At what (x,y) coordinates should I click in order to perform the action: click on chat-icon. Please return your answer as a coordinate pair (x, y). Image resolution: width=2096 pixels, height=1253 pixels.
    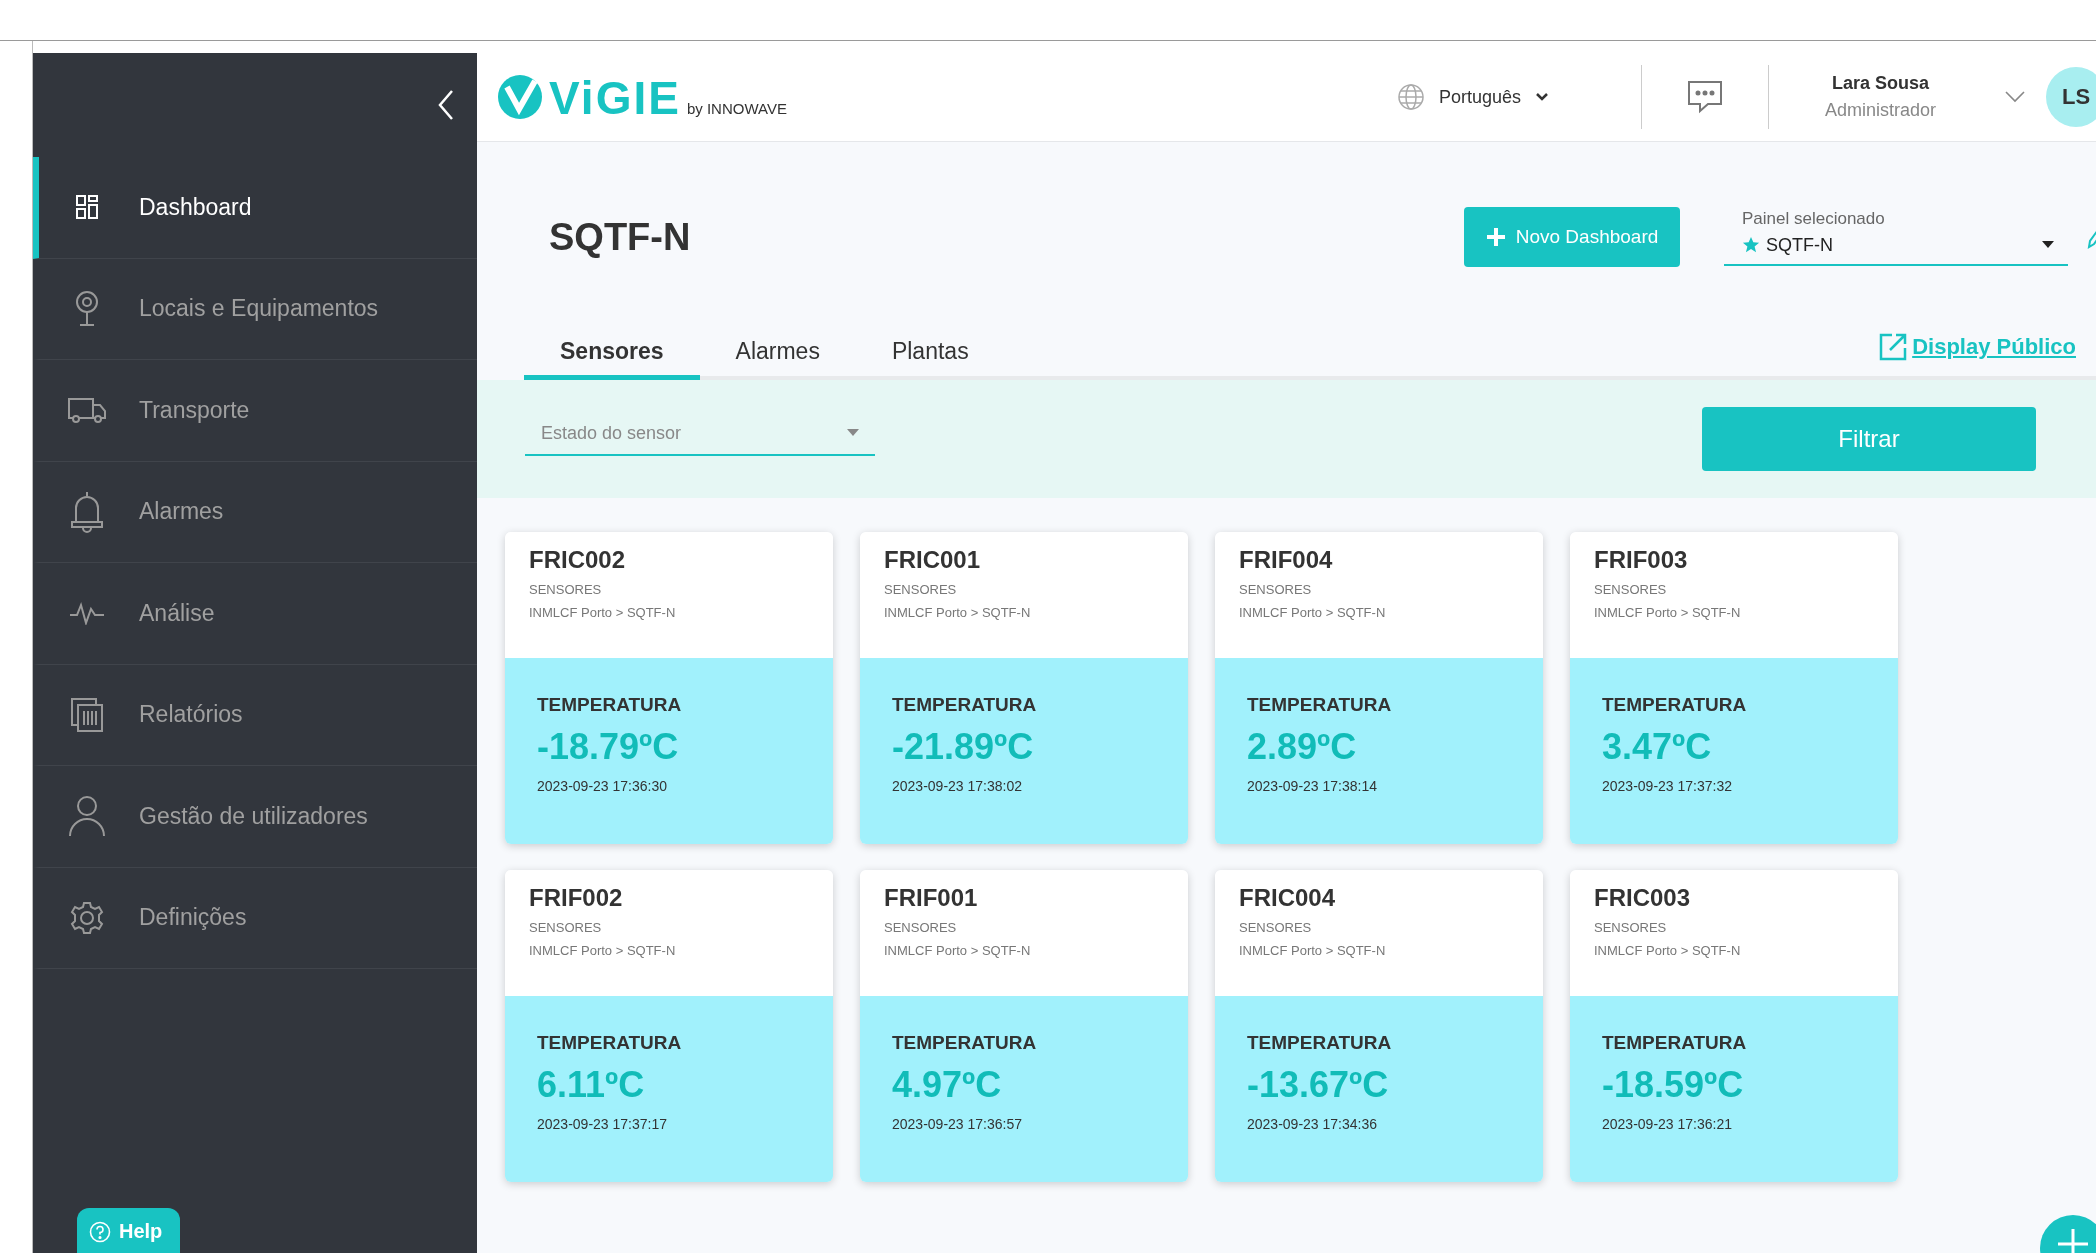
    Looking at the image, I should click on (1704, 97).